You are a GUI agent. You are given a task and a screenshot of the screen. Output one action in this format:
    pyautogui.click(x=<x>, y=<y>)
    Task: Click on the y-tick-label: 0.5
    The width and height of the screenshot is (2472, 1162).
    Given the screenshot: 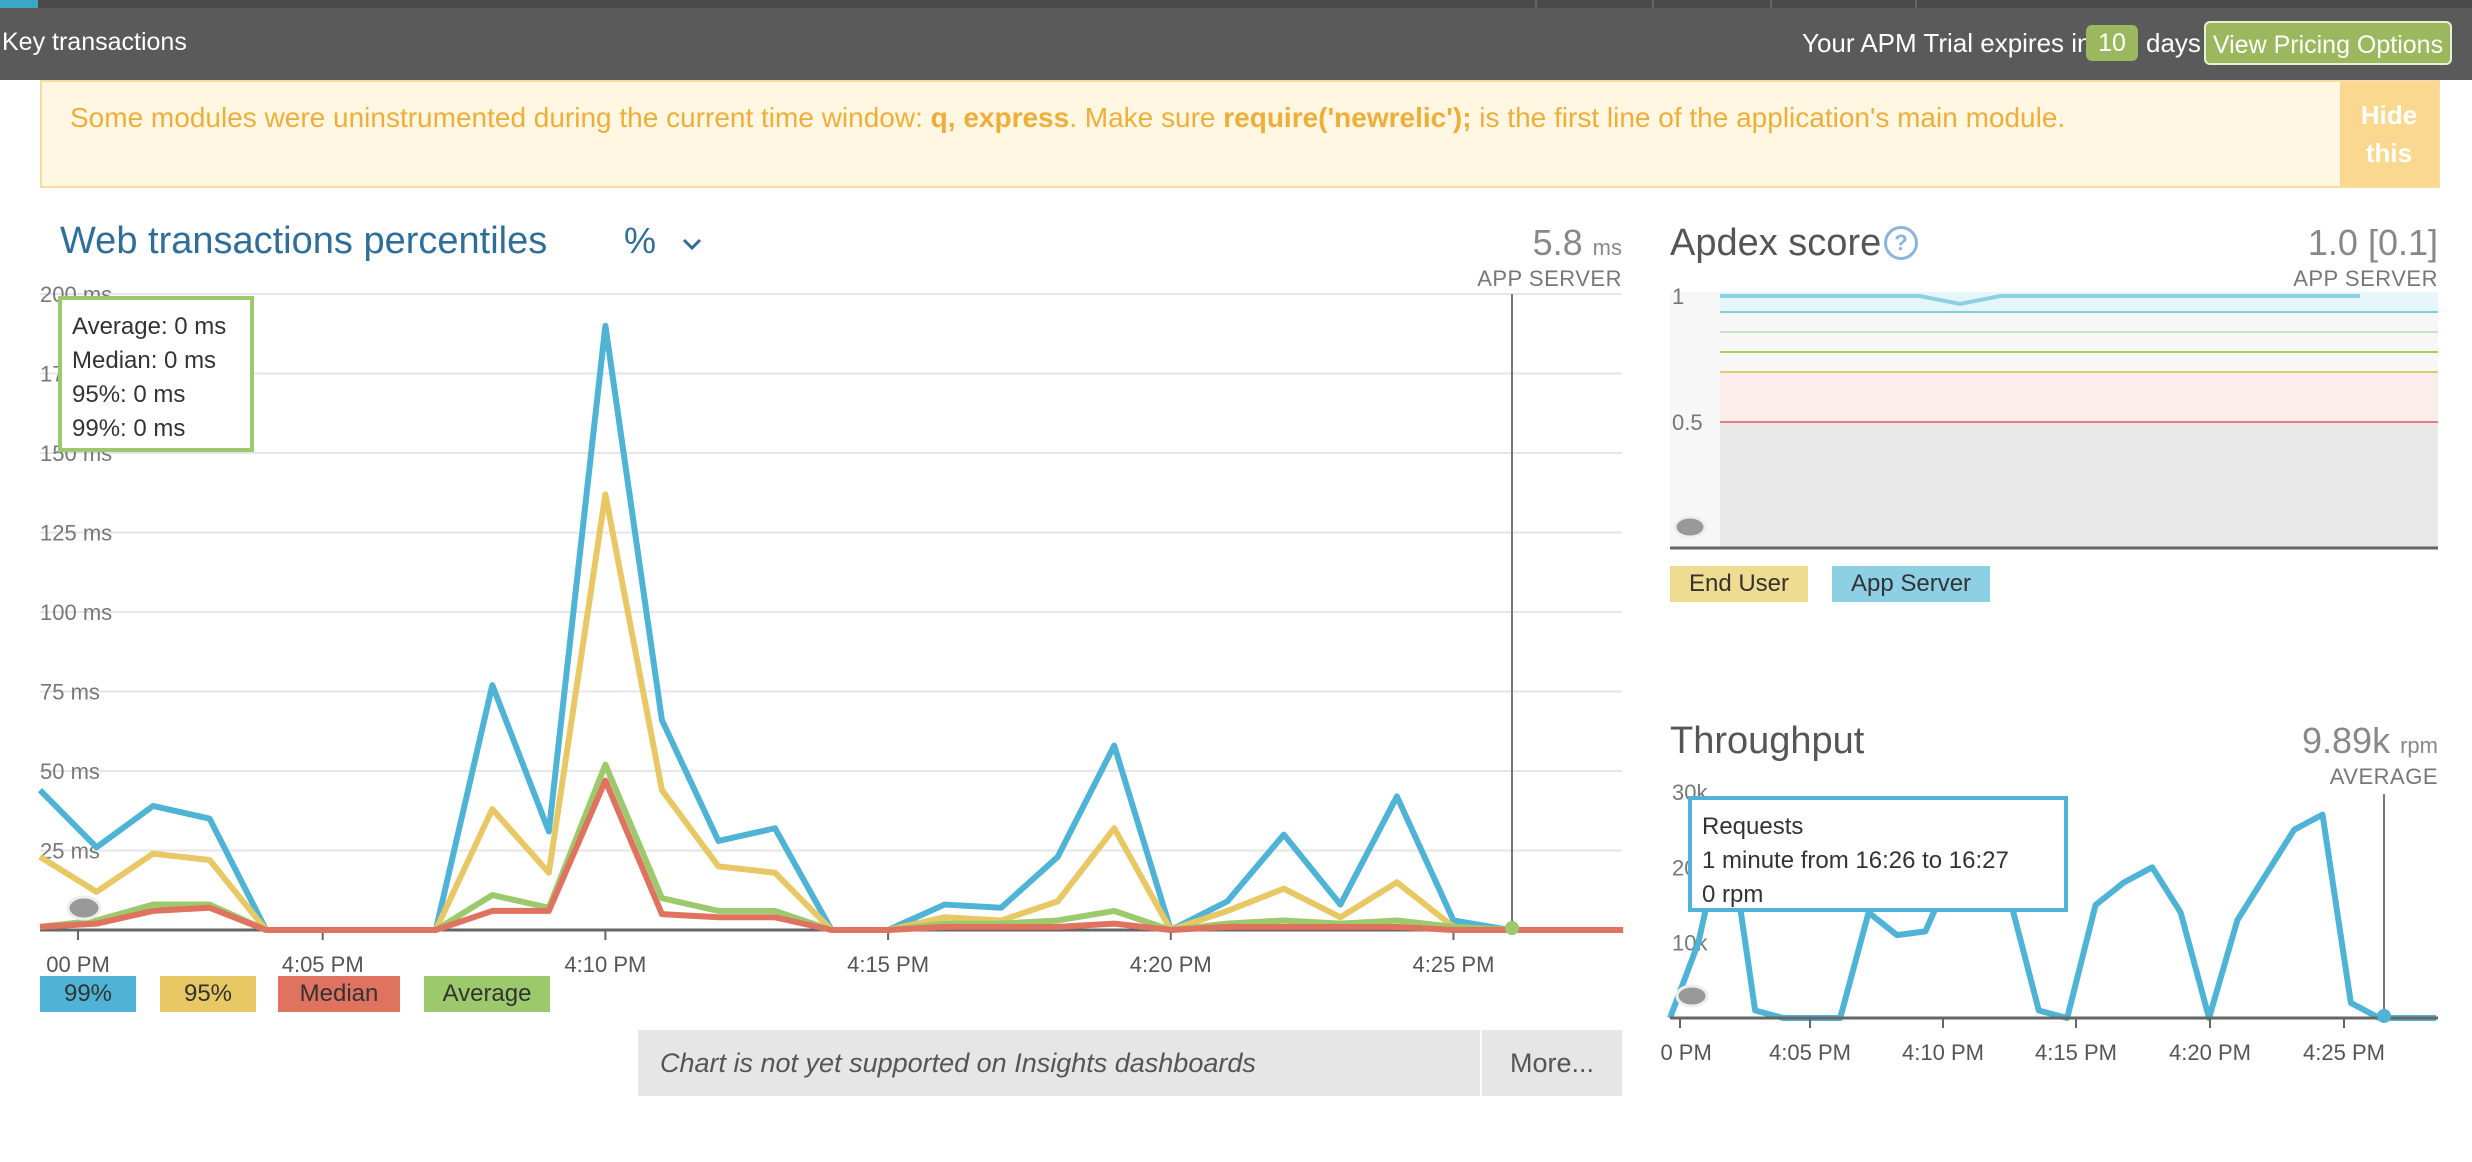 What is the action you would take?
    pyautogui.click(x=1687, y=422)
    